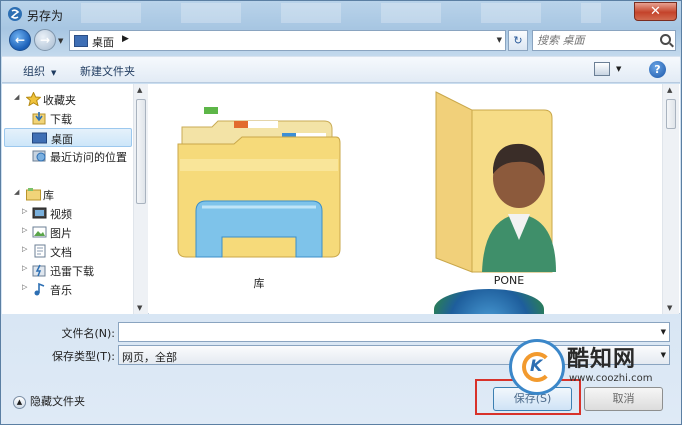 The height and width of the screenshot is (425, 682). I want to click on organize-label: 组织, so click(34, 71).